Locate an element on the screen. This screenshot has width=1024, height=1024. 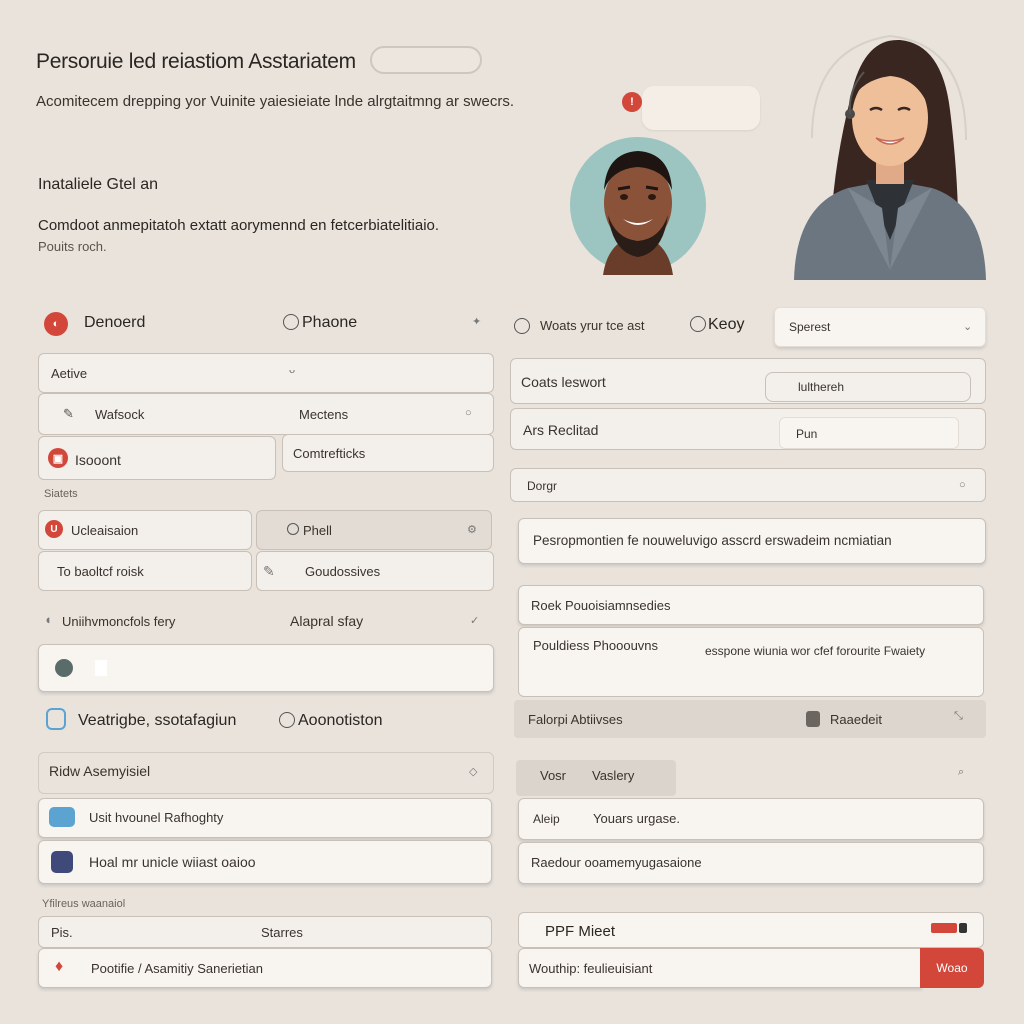
left-list1: Usit hvounel Rafhoghty is located at coordinates (265, 818).